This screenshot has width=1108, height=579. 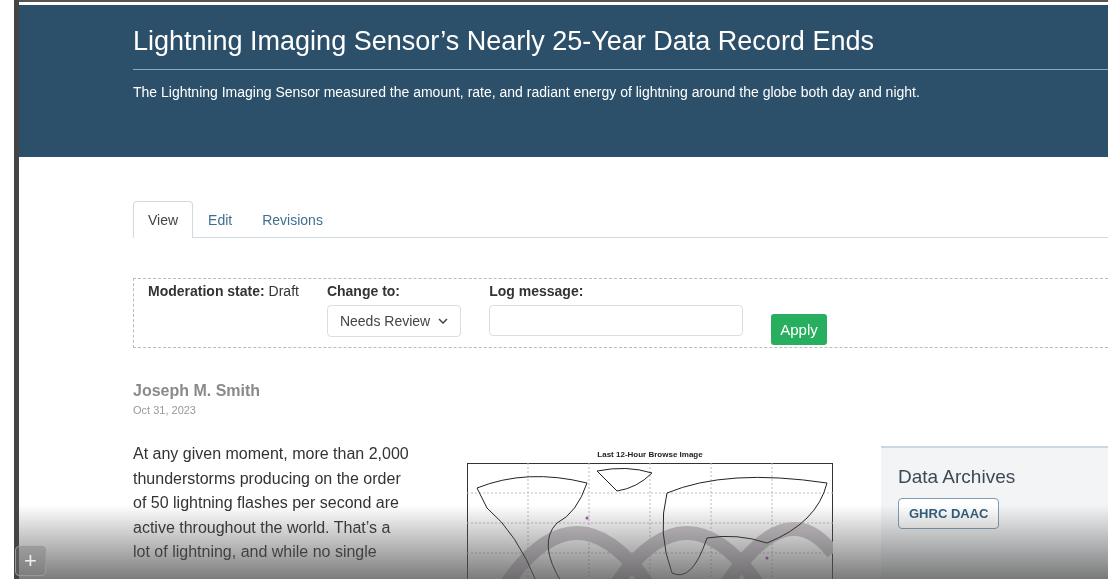 I want to click on change-to-label: Change to:, so click(x=364, y=291).